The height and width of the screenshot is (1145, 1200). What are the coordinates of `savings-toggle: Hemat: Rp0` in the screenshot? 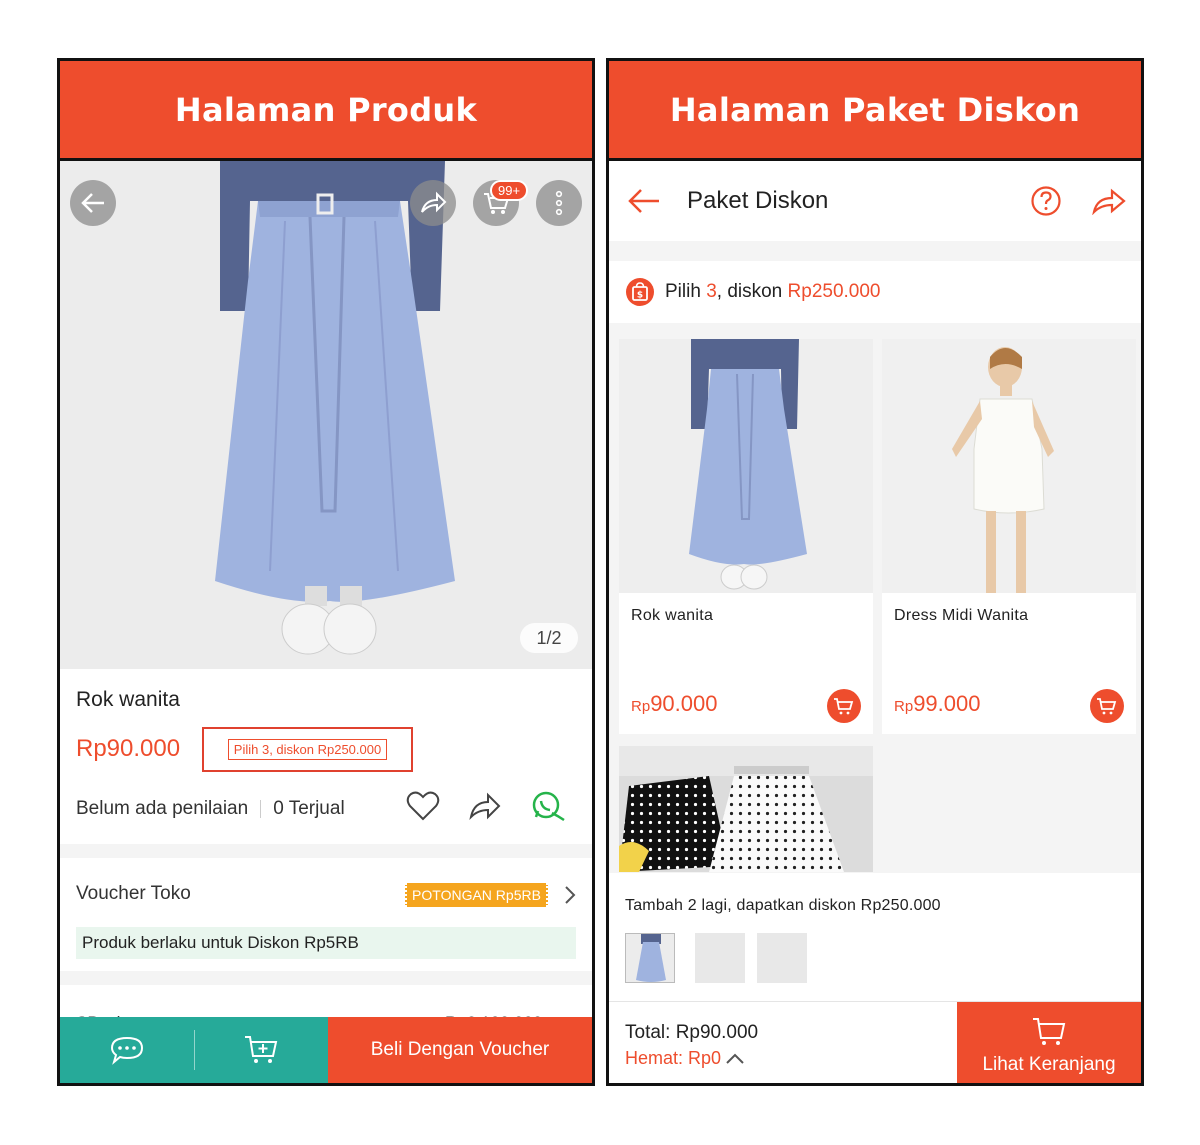 It's located at (685, 1058).